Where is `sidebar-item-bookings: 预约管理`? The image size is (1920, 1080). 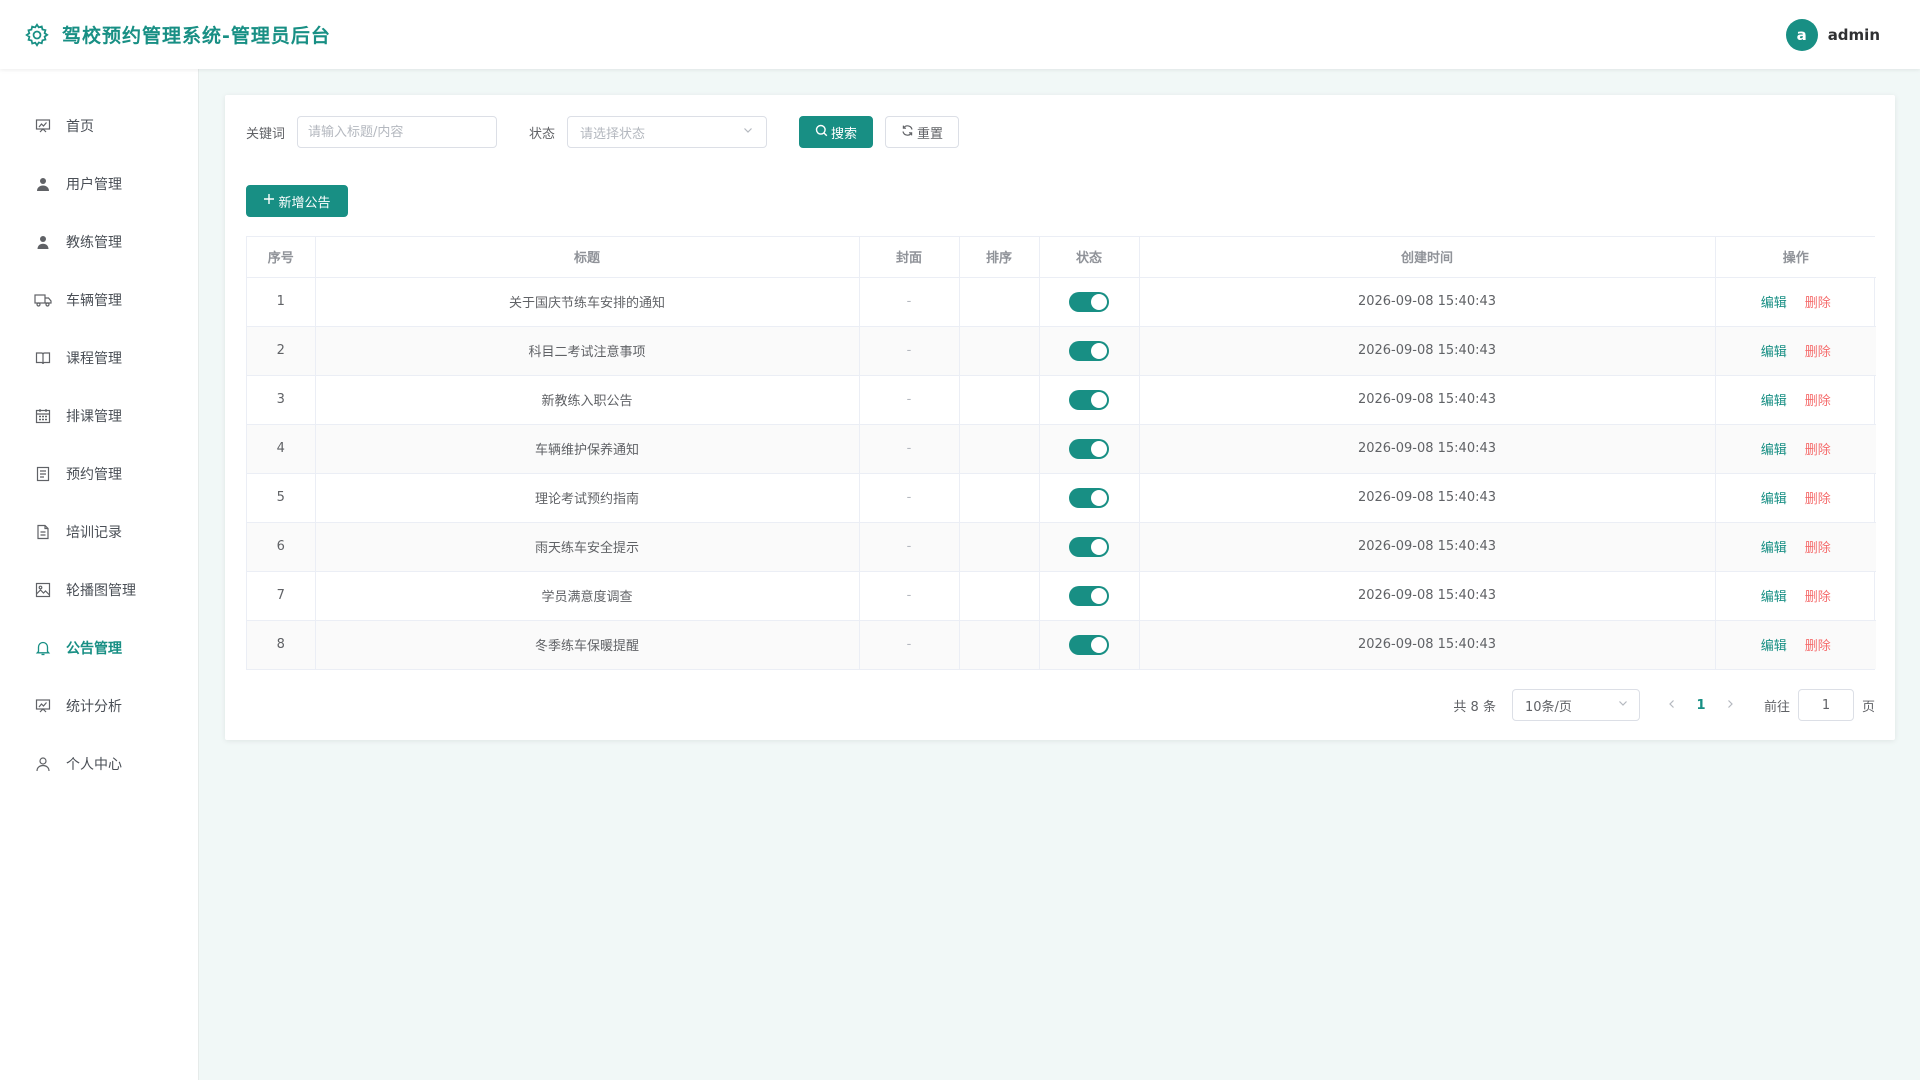
sidebar-item-bookings: 预约管理 is located at coordinates (99, 474).